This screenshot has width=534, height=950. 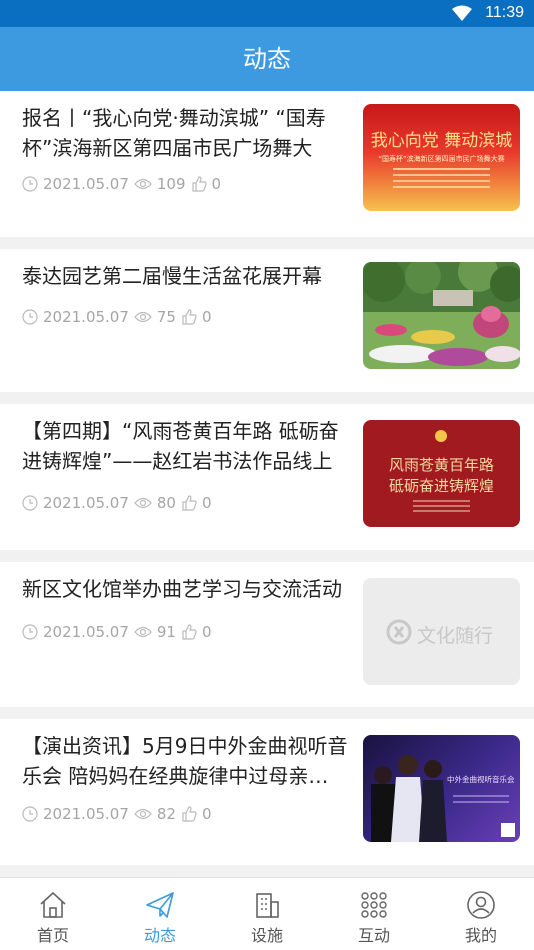 I want to click on news-meta: 2021.05.07 82 0, so click(x=117, y=814).